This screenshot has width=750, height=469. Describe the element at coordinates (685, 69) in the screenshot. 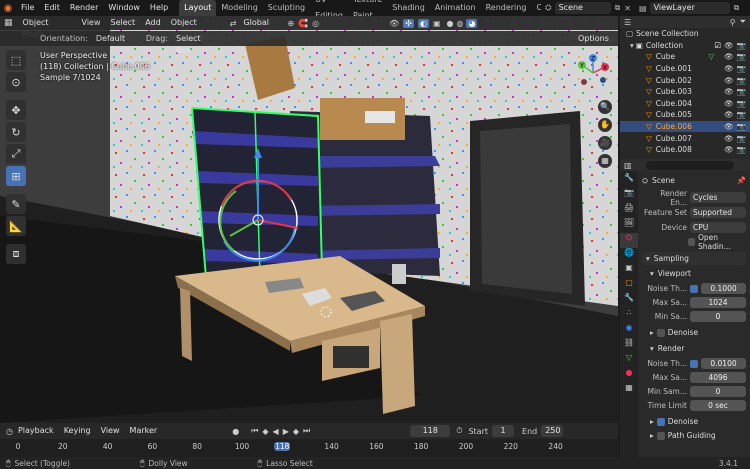

I see `outliner-item: ▽ Cube.001 👁 📷` at that location.